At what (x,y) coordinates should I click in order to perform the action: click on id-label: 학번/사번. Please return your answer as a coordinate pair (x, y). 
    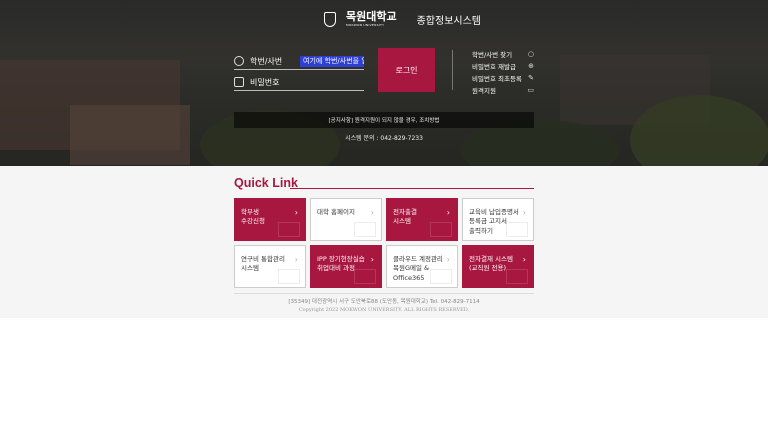
    Looking at the image, I should click on (266, 61).